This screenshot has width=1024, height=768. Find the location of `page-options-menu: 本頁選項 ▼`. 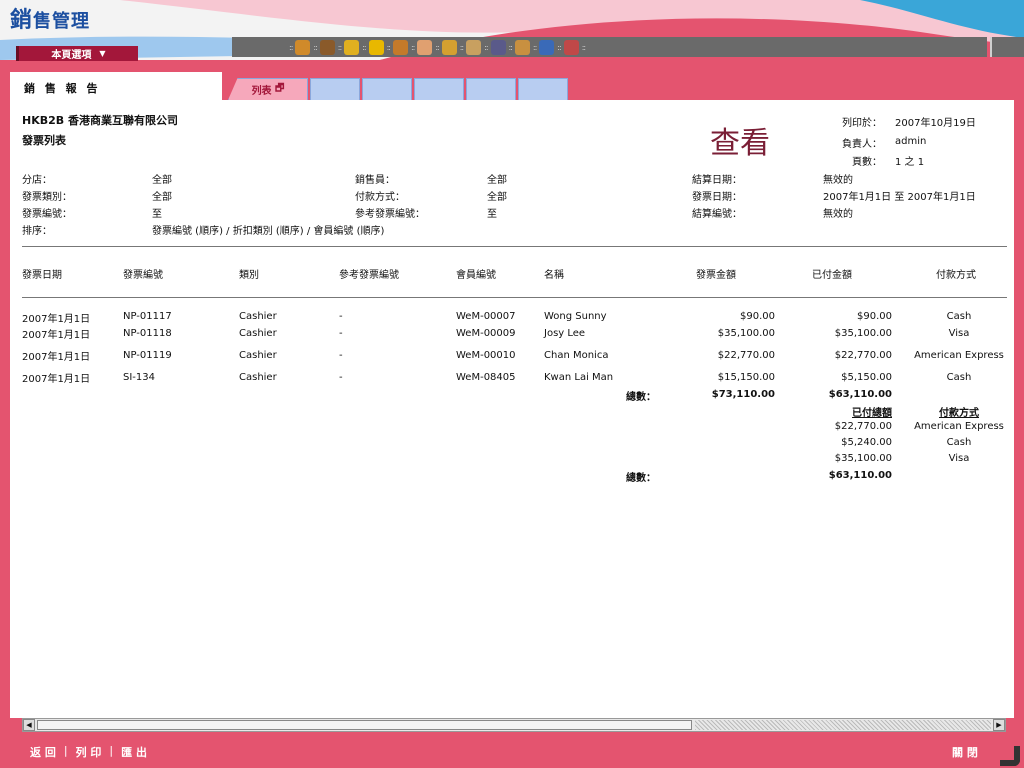

page-options-menu: 本頁選項 ▼ is located at coordinates (77, 53).